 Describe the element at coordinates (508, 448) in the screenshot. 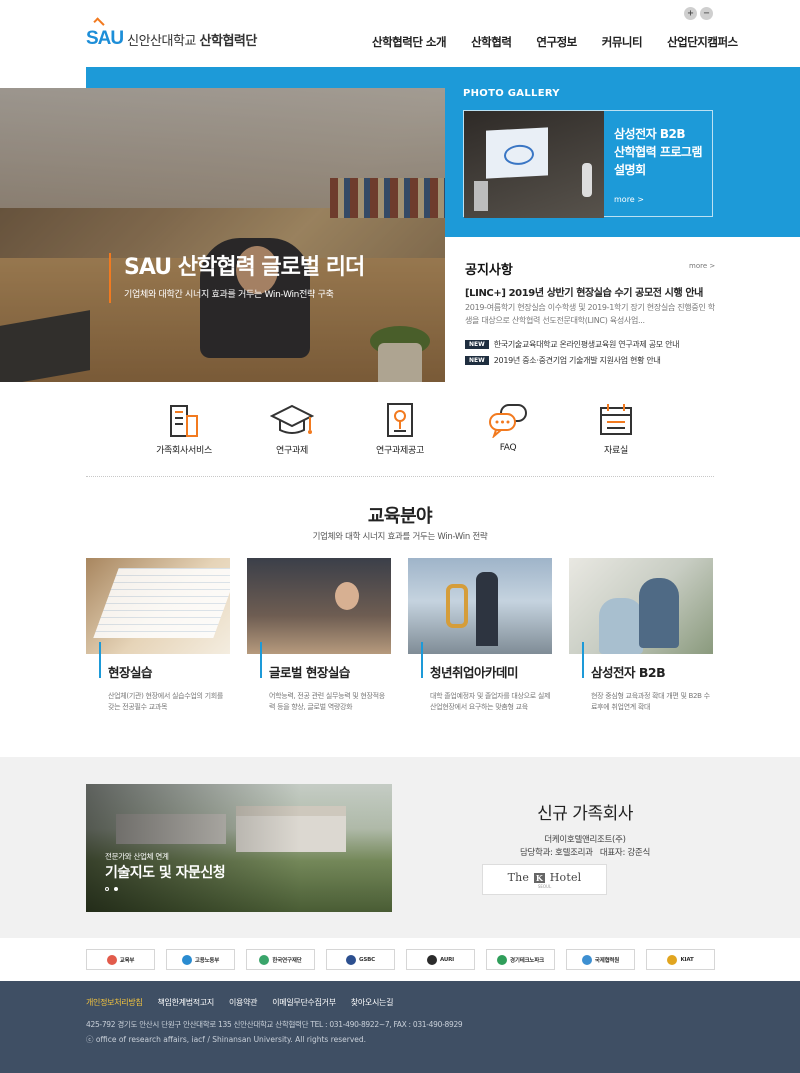

I see `quick-item-label: FAQ` at that location.